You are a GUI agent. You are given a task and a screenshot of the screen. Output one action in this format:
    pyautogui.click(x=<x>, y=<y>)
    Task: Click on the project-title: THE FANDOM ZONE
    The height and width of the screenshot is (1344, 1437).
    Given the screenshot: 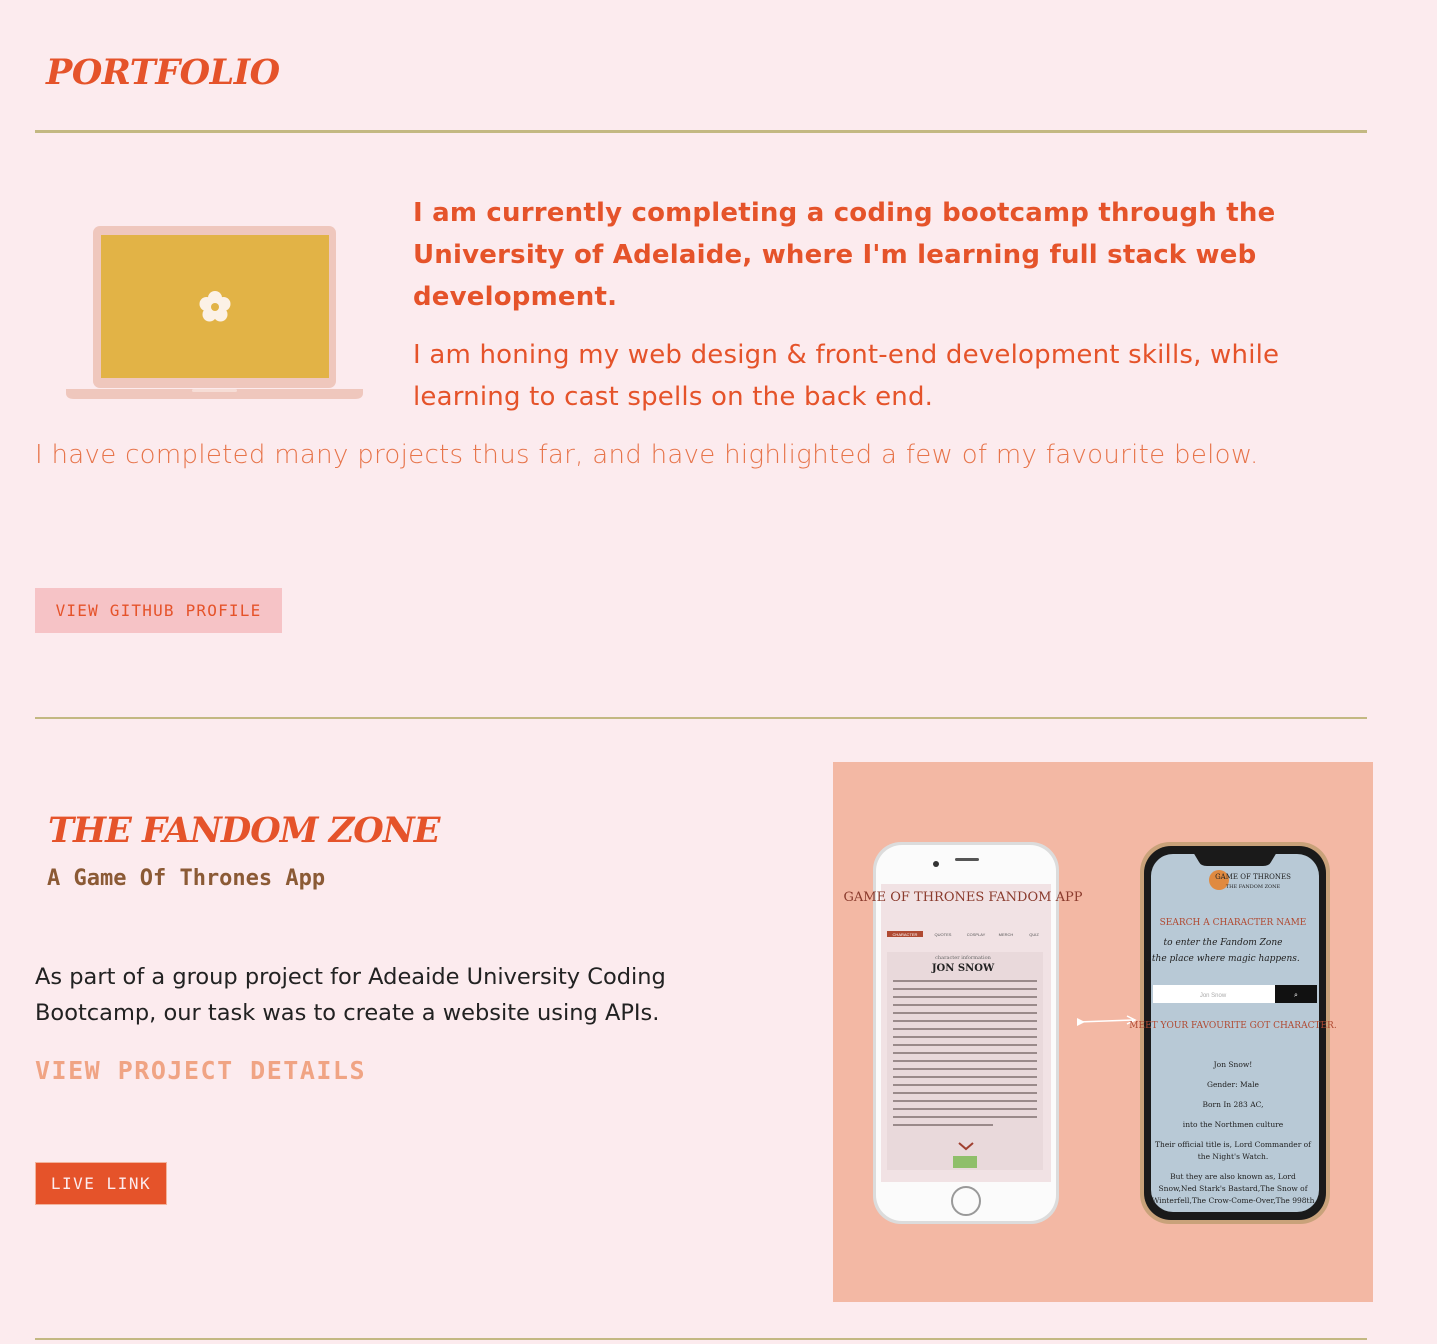 What is the action you would take?
    pyautogui.click(x=244, y=830)
    